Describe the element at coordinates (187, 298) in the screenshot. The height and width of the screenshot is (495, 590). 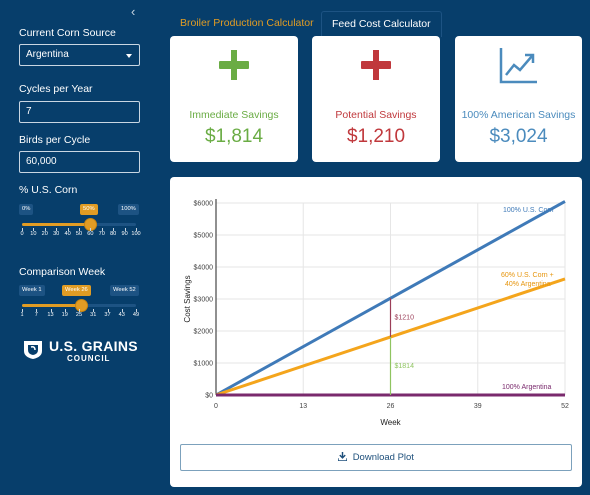
I see `y-axis-title: Cost Savings` at that location.